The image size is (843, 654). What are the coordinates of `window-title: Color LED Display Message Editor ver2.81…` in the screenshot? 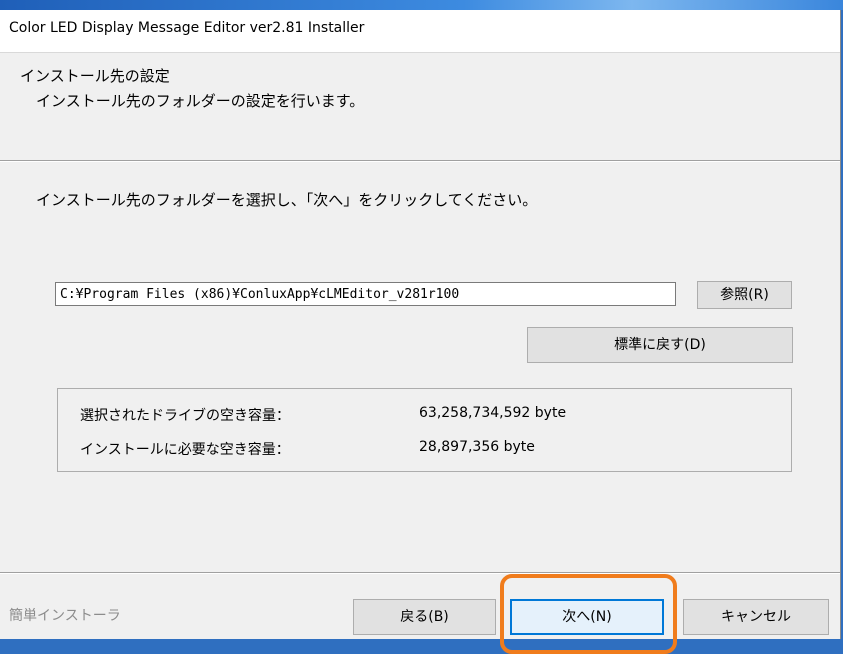 It's located at (187, 28).